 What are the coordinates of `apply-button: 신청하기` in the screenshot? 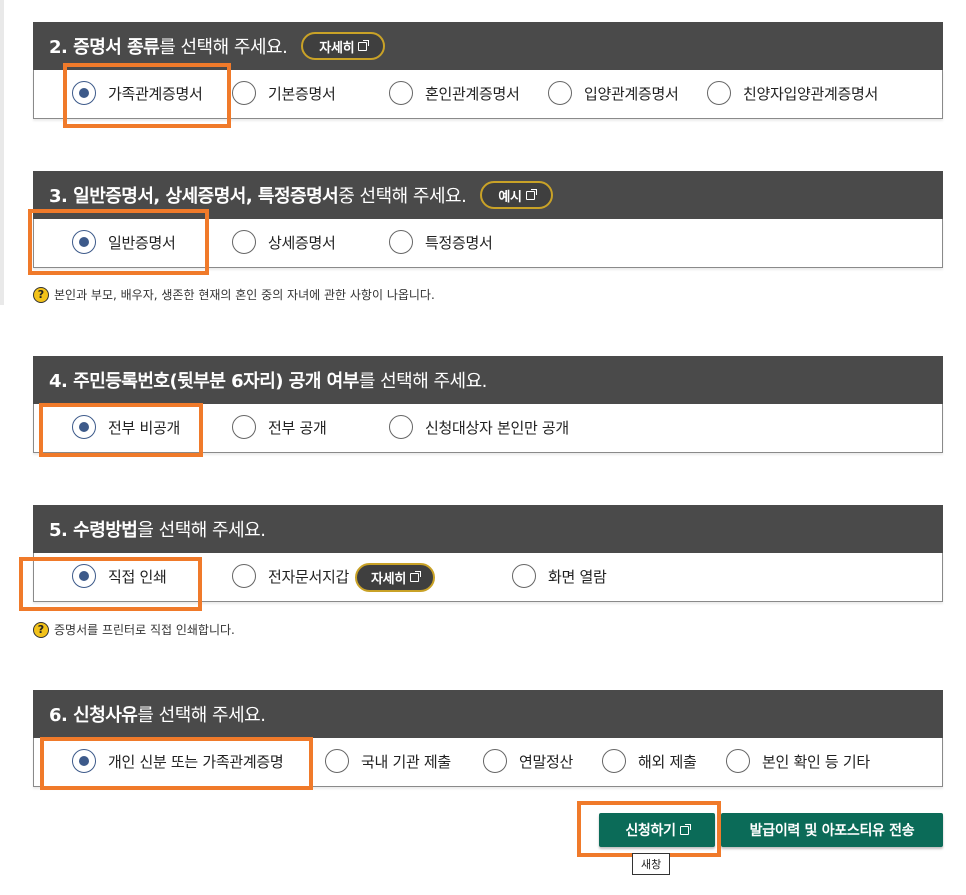 It's located at (657, 830).